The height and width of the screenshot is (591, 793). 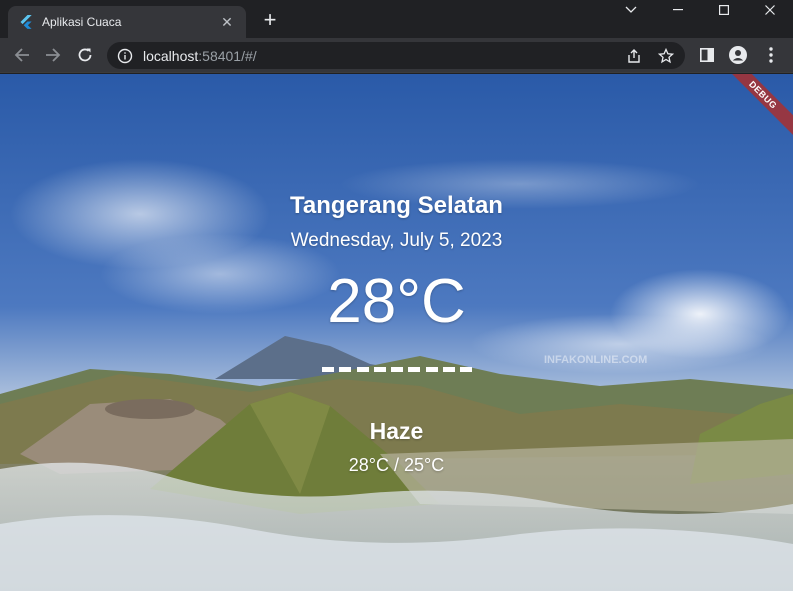 What do you see at coordinates (82, 22) in the screenshot?
I see `tab-title: Aplikasi Cuaca` at bounding box center [82, 22].